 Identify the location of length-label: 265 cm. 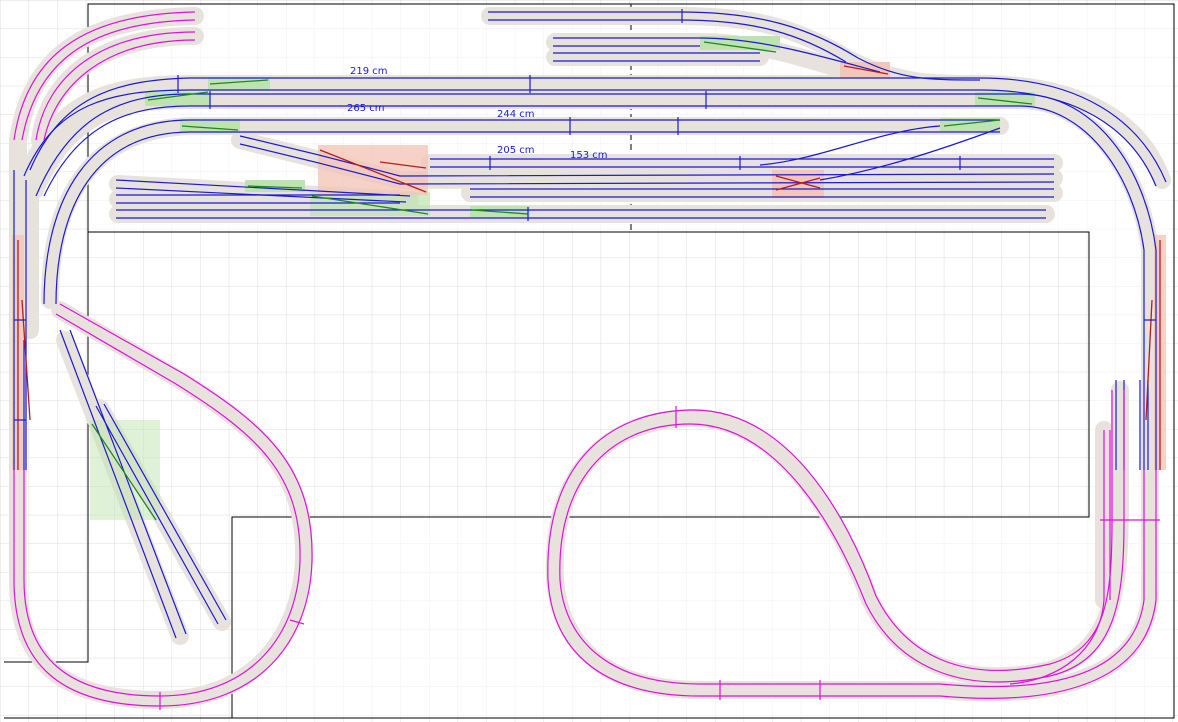
(366, 108).